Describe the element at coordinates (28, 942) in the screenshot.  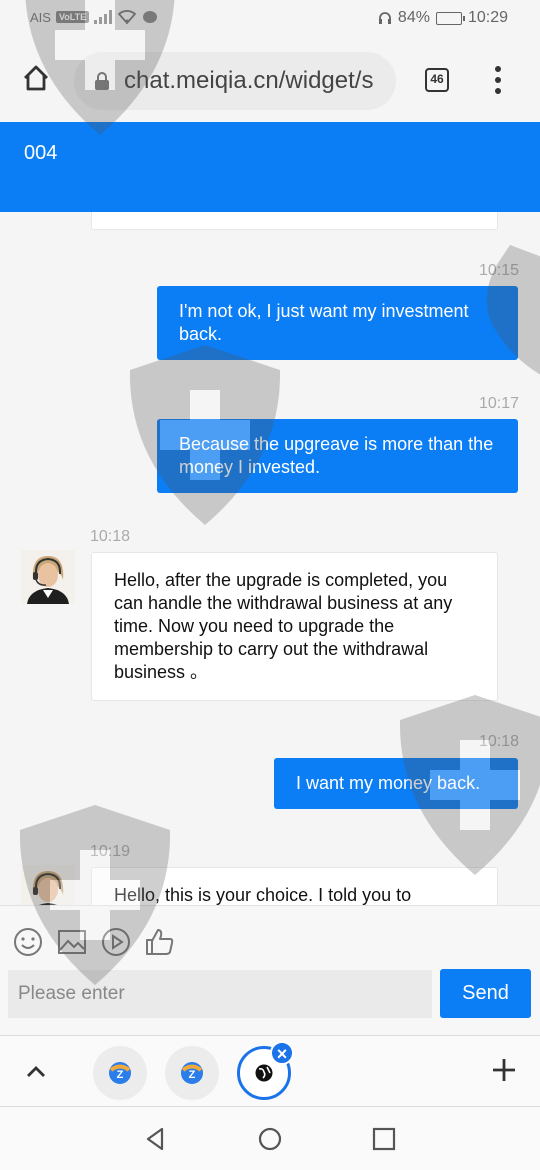
I see `emoji-icon` at that location.